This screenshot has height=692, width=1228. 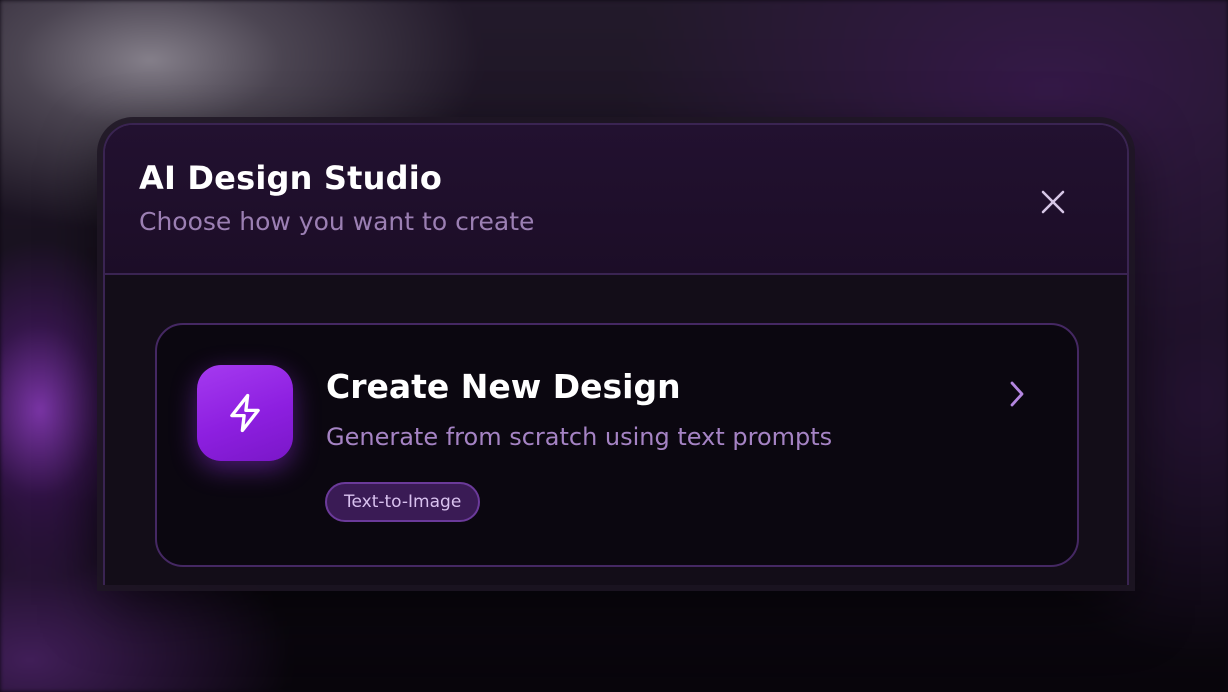 I want to click on close-button, so click(x=1053, y=202).